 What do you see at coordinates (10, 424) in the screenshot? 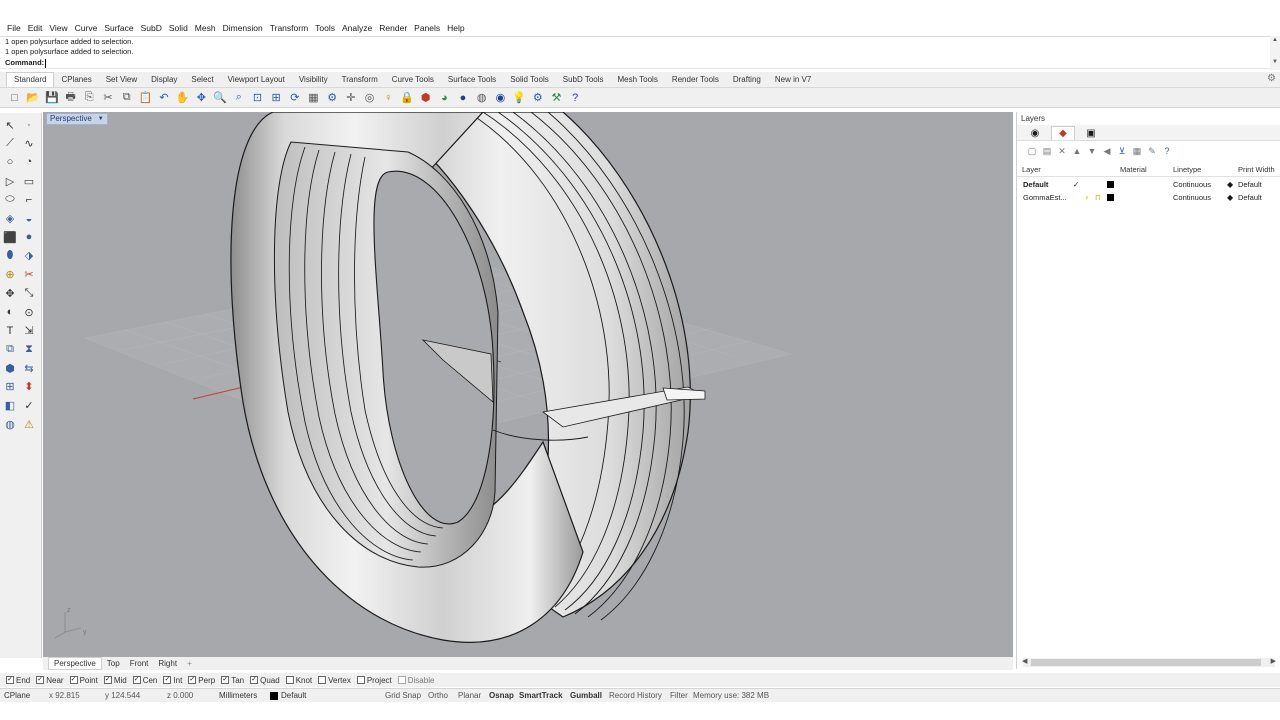
I see `shade-icon: ◍` at bounding box center [10, 424].